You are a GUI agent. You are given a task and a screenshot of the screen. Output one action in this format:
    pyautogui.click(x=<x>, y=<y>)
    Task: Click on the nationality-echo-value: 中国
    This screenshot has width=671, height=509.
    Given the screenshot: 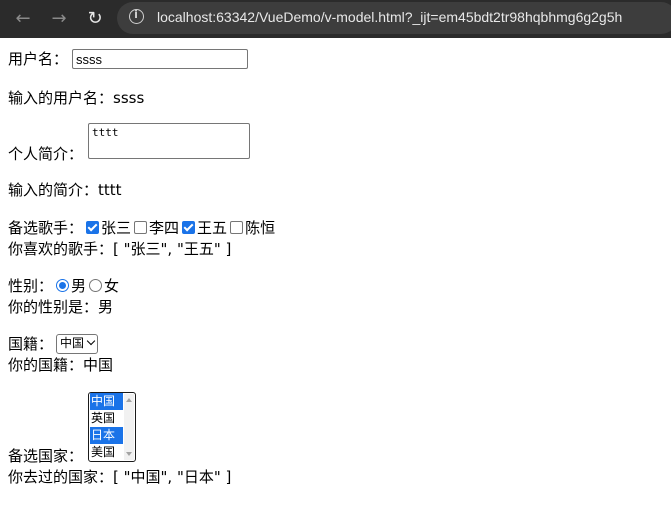 What is the action you would take?
    pyautogui.click(x=98, y=365)
    